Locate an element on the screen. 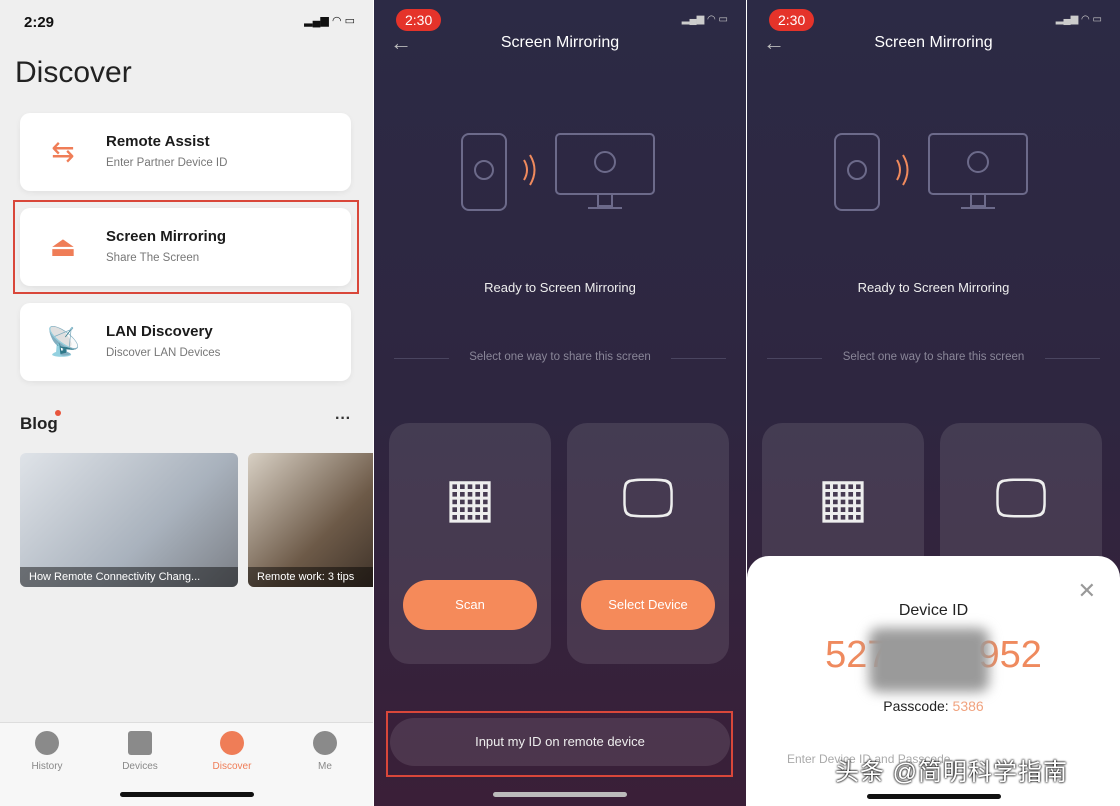 The width and height of the screenshot is (1120, 806). passcode: Passcode: 5386 is located at coordinates (933, 706).